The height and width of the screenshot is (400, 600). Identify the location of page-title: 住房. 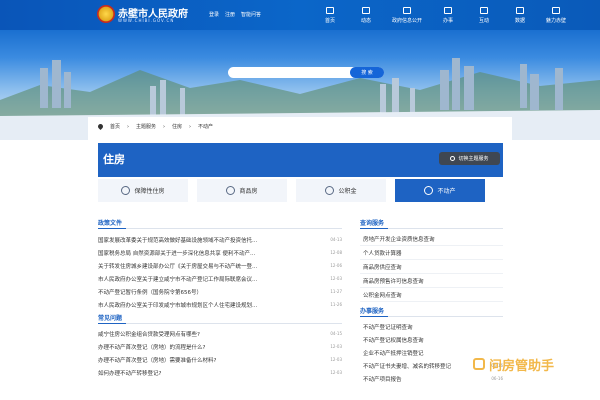
(114, 159).